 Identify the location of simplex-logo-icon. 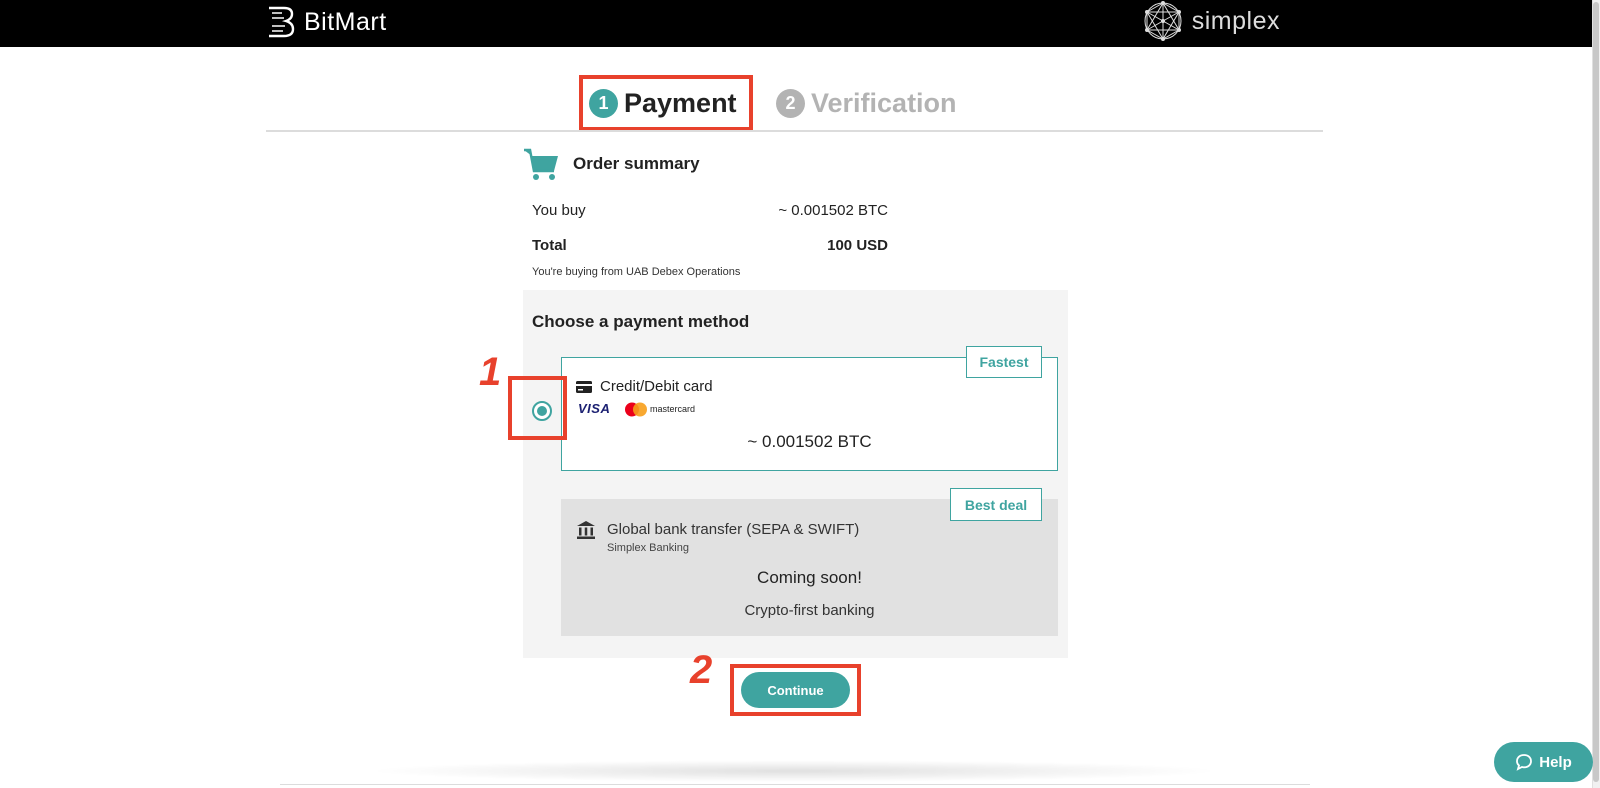
(1163, 21).